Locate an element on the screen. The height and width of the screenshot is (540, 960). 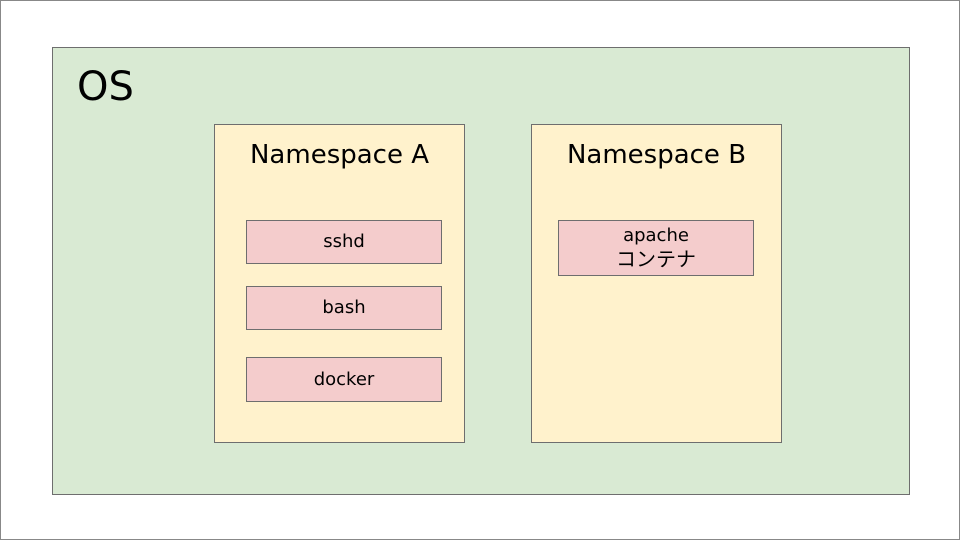
apache-container: apache コンテナ is located at coordinates (656, 248).